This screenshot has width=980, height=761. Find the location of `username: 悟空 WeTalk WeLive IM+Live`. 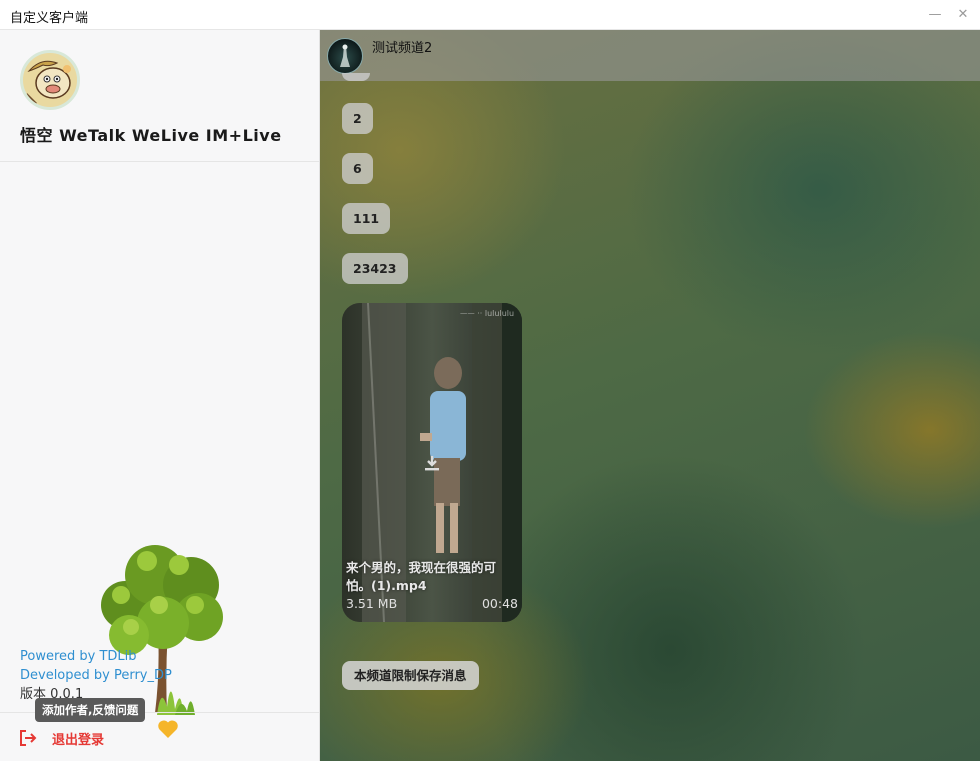

username: 悟空 WeTalk WeLive IM+Live is located at coordinates (151, 135).